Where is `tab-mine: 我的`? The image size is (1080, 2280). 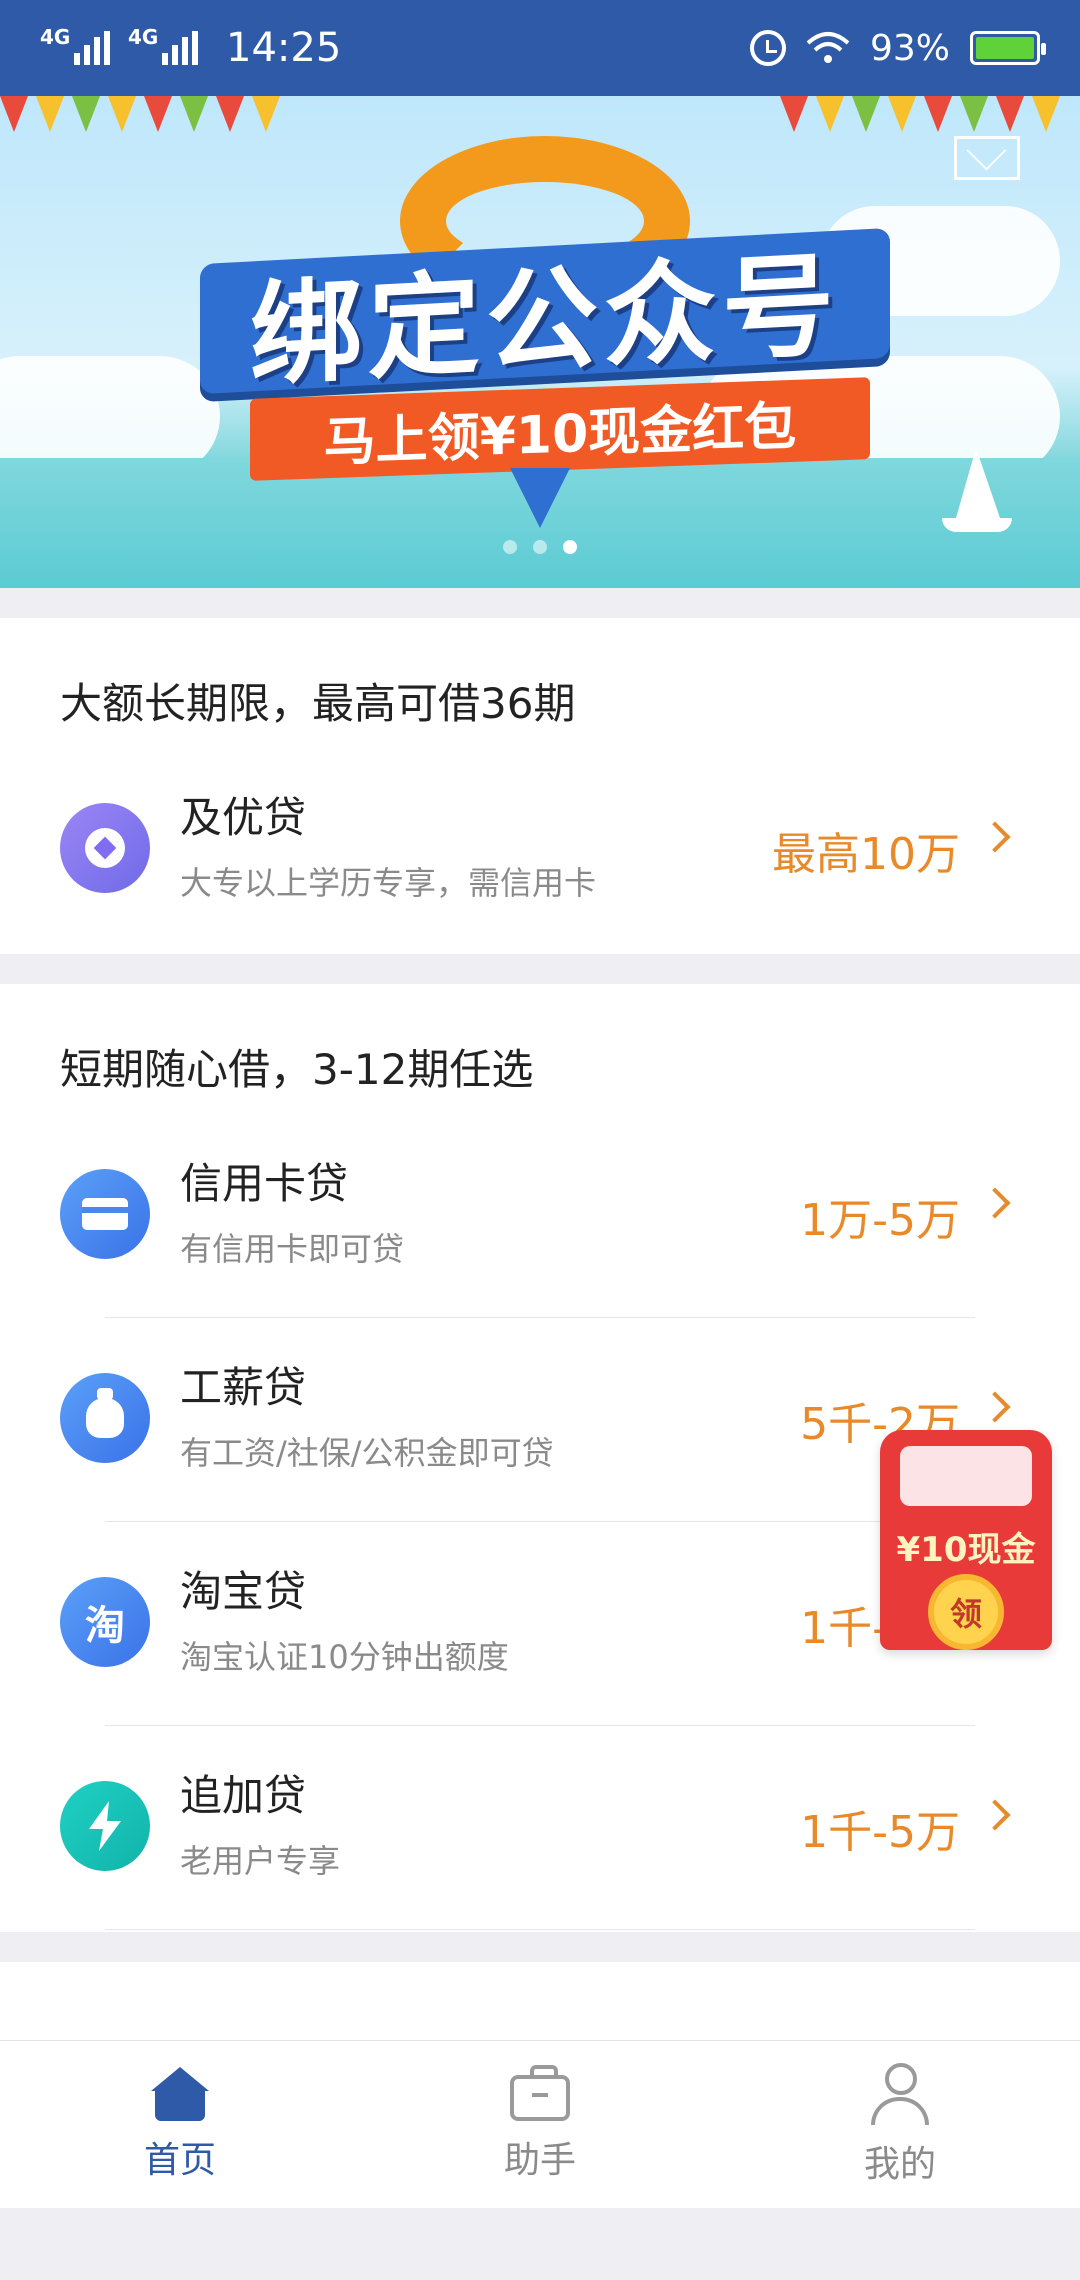 tab-mine: 我的 is located at coordinates (900, 2124).